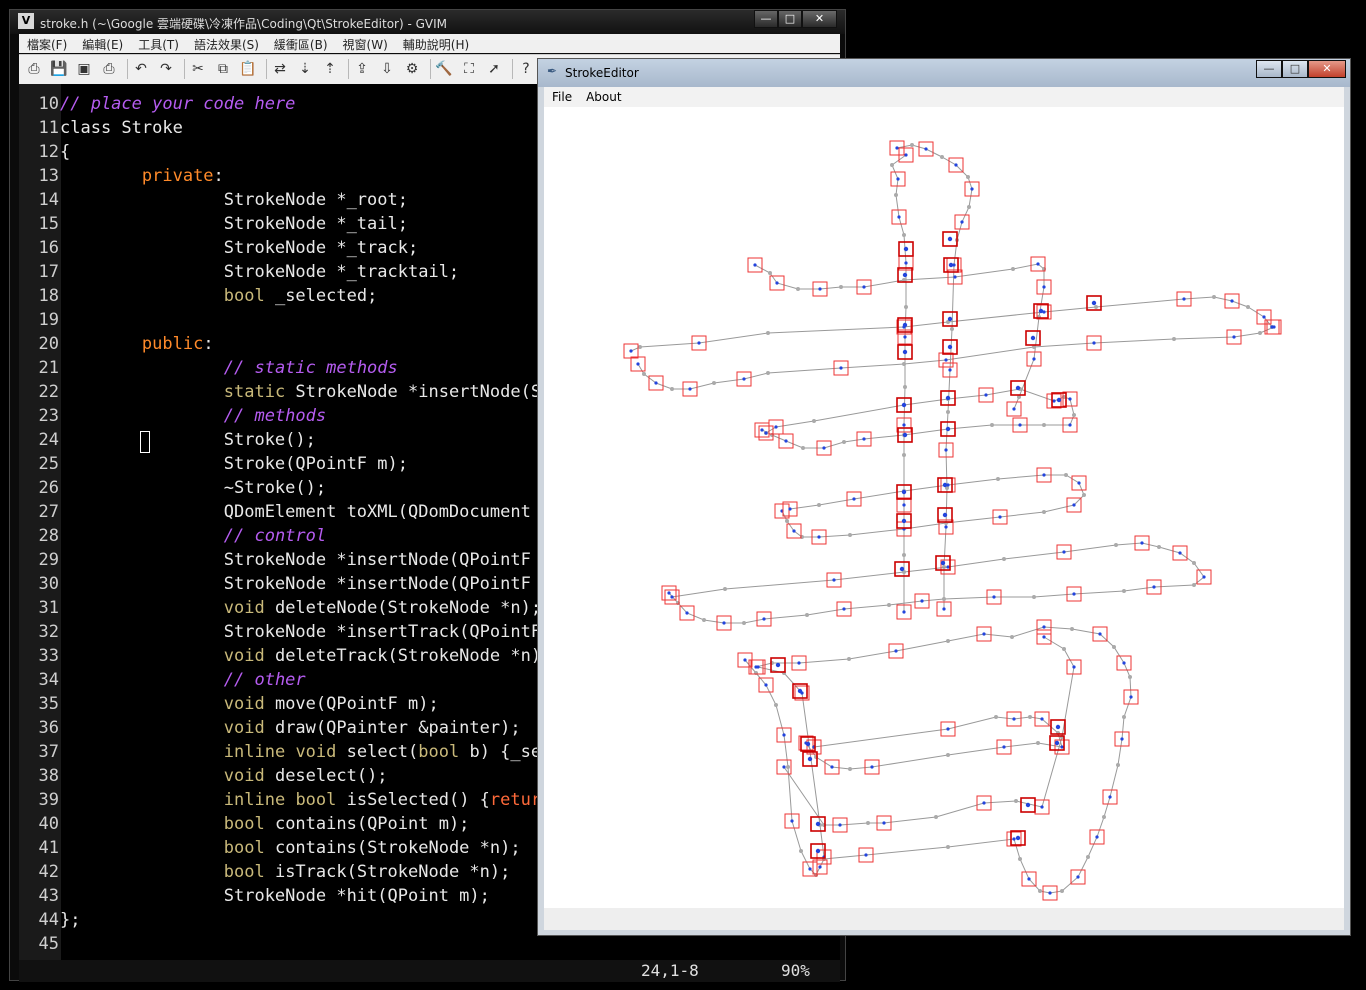 The width and height of the screenshot is (1366, 990). What do you see at coordinates (365, 43) in the screenshot?
I see `menu-window: 視窗(W)` at bounding box center [365, 43].